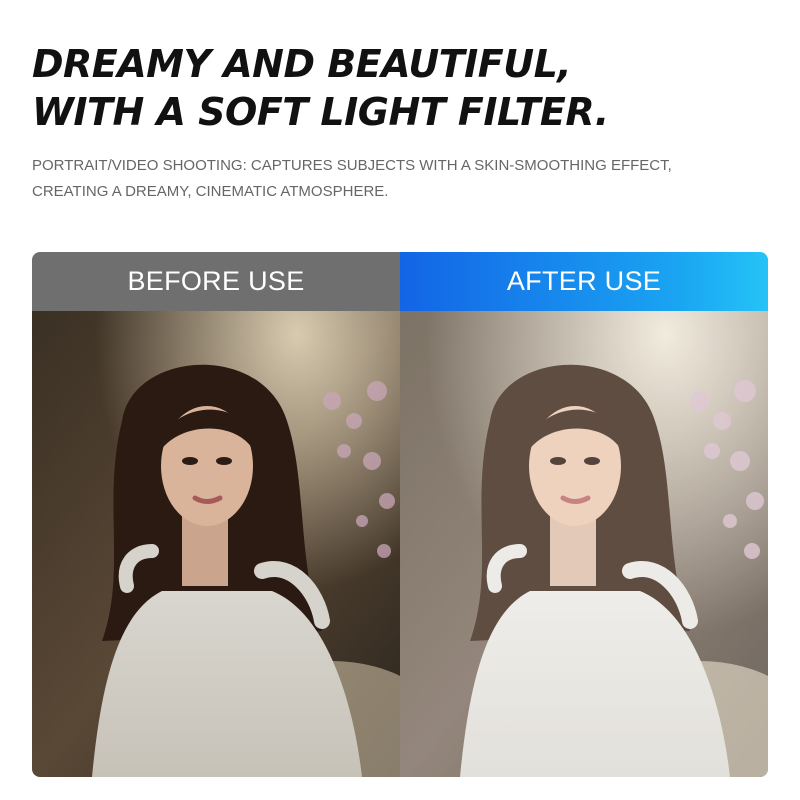 This screenshot has height=800, width=800. Describe the element at coordinates (216, 281) in the screenshot. I see `before-label: BEFORE USE` at that location.